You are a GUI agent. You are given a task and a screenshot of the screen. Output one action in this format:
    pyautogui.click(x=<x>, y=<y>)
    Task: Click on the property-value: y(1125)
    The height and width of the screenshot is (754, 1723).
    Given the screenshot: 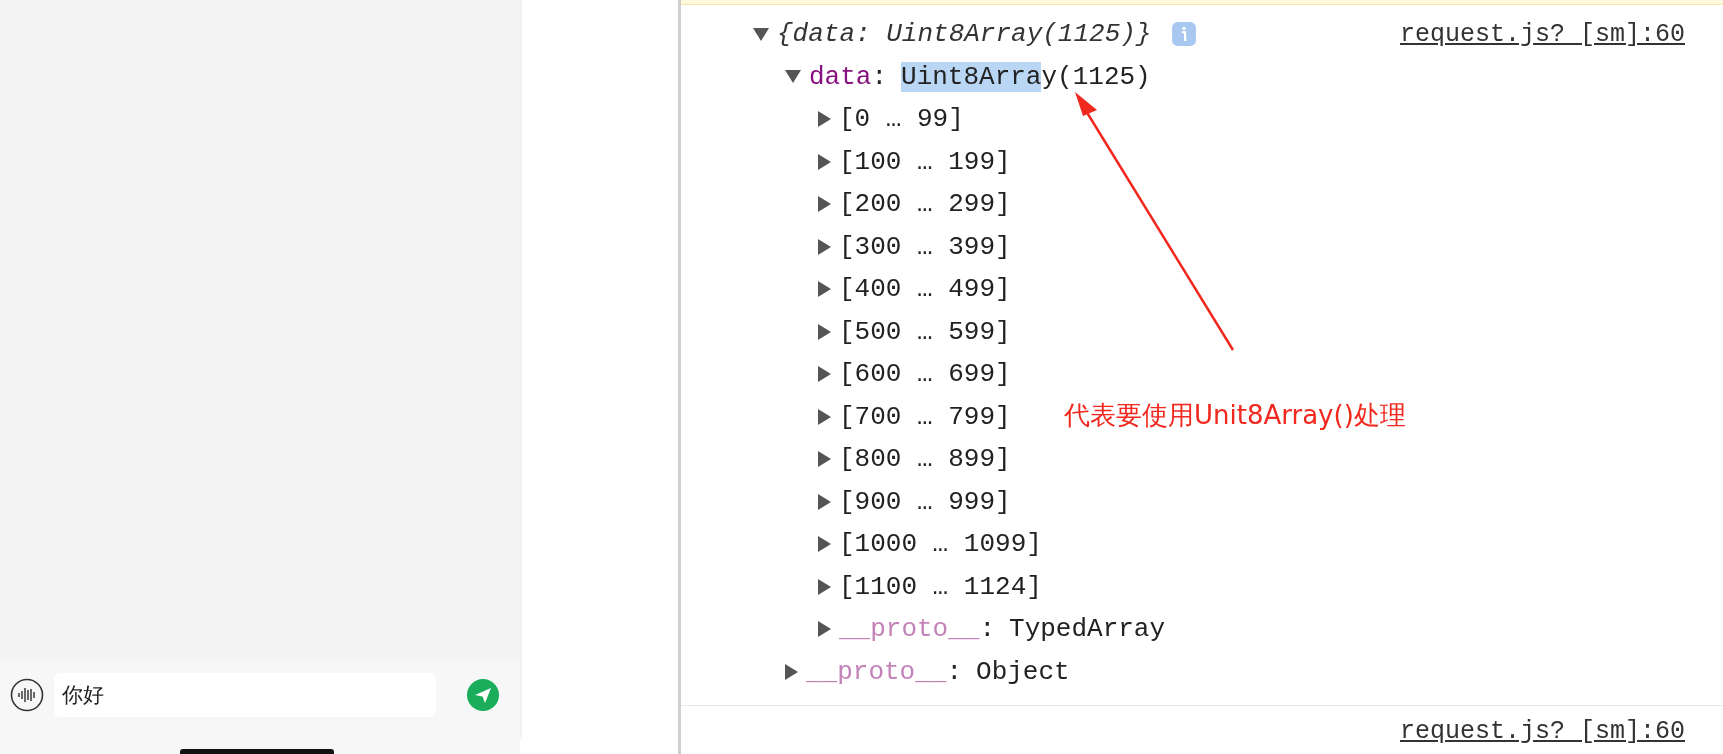 What is the action you would take?
    pyautogui.click(x=1096, y=76)
    